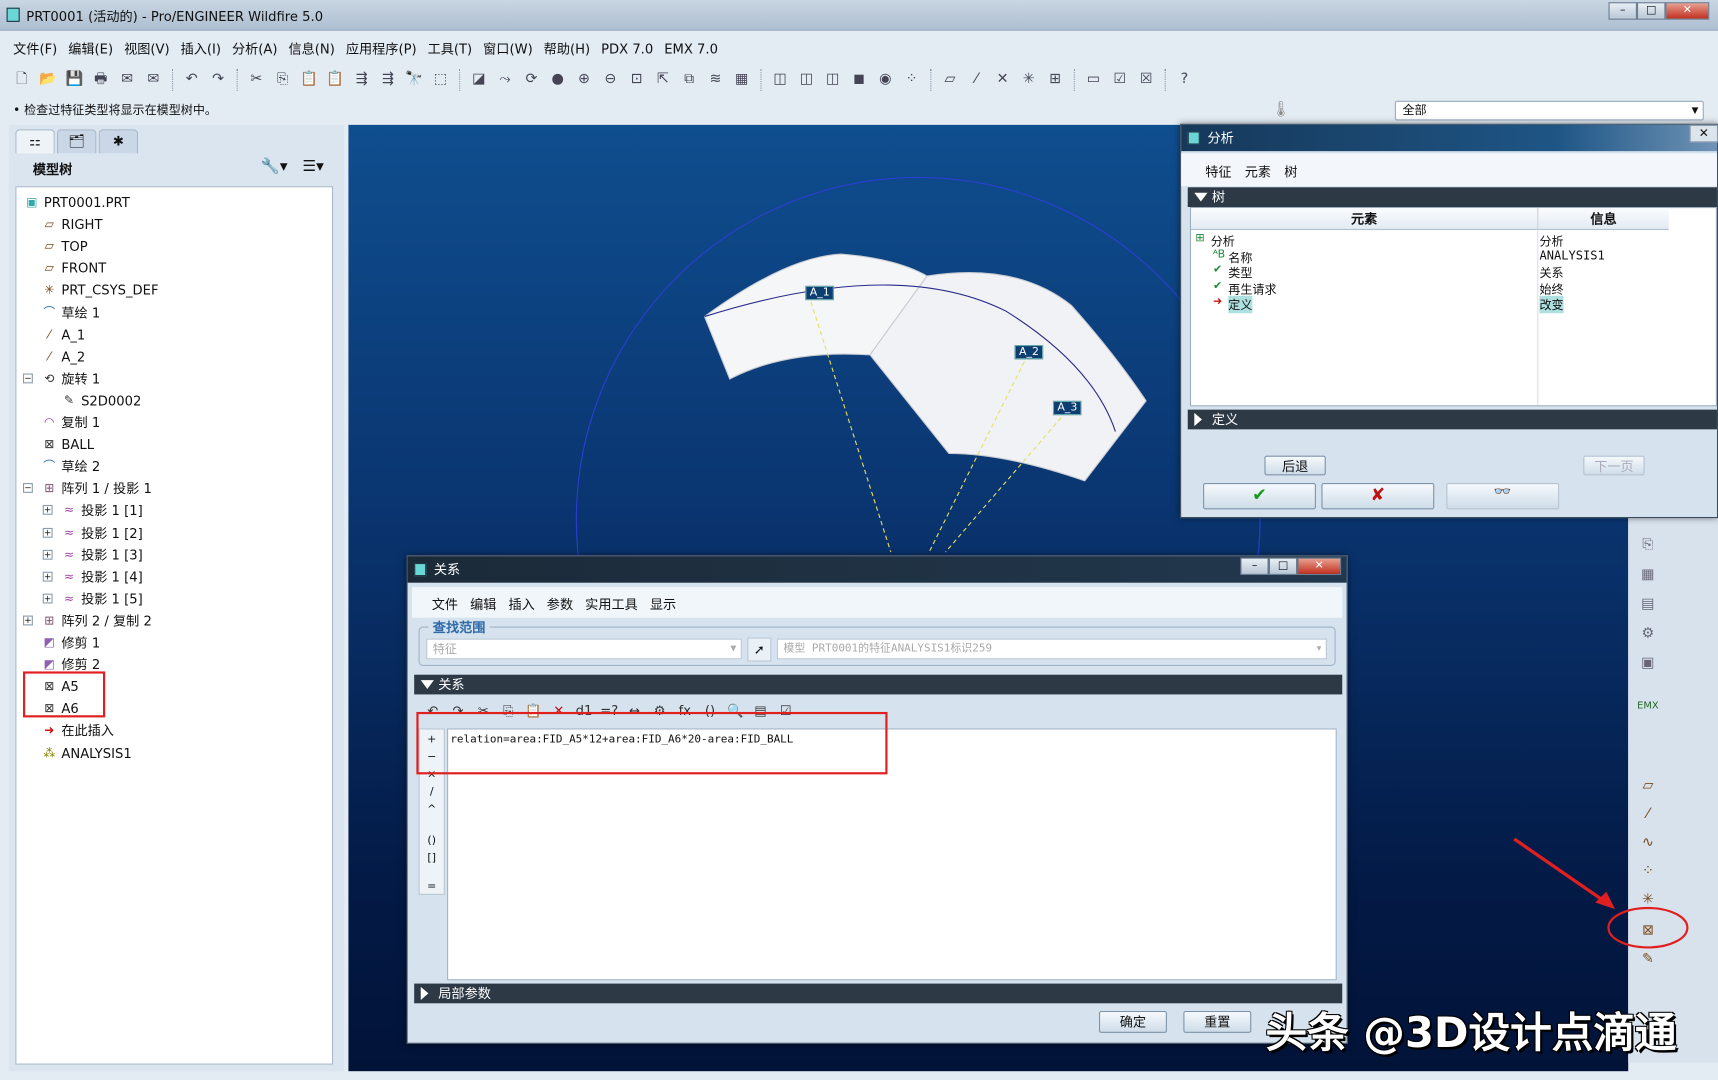 The height and width of the screenshot is (1080, 1718). What do you see at coordinates (1029, 80) in the screenshot?
I see `csys-display-icon: ✳` at bounding box center [1029, 80].